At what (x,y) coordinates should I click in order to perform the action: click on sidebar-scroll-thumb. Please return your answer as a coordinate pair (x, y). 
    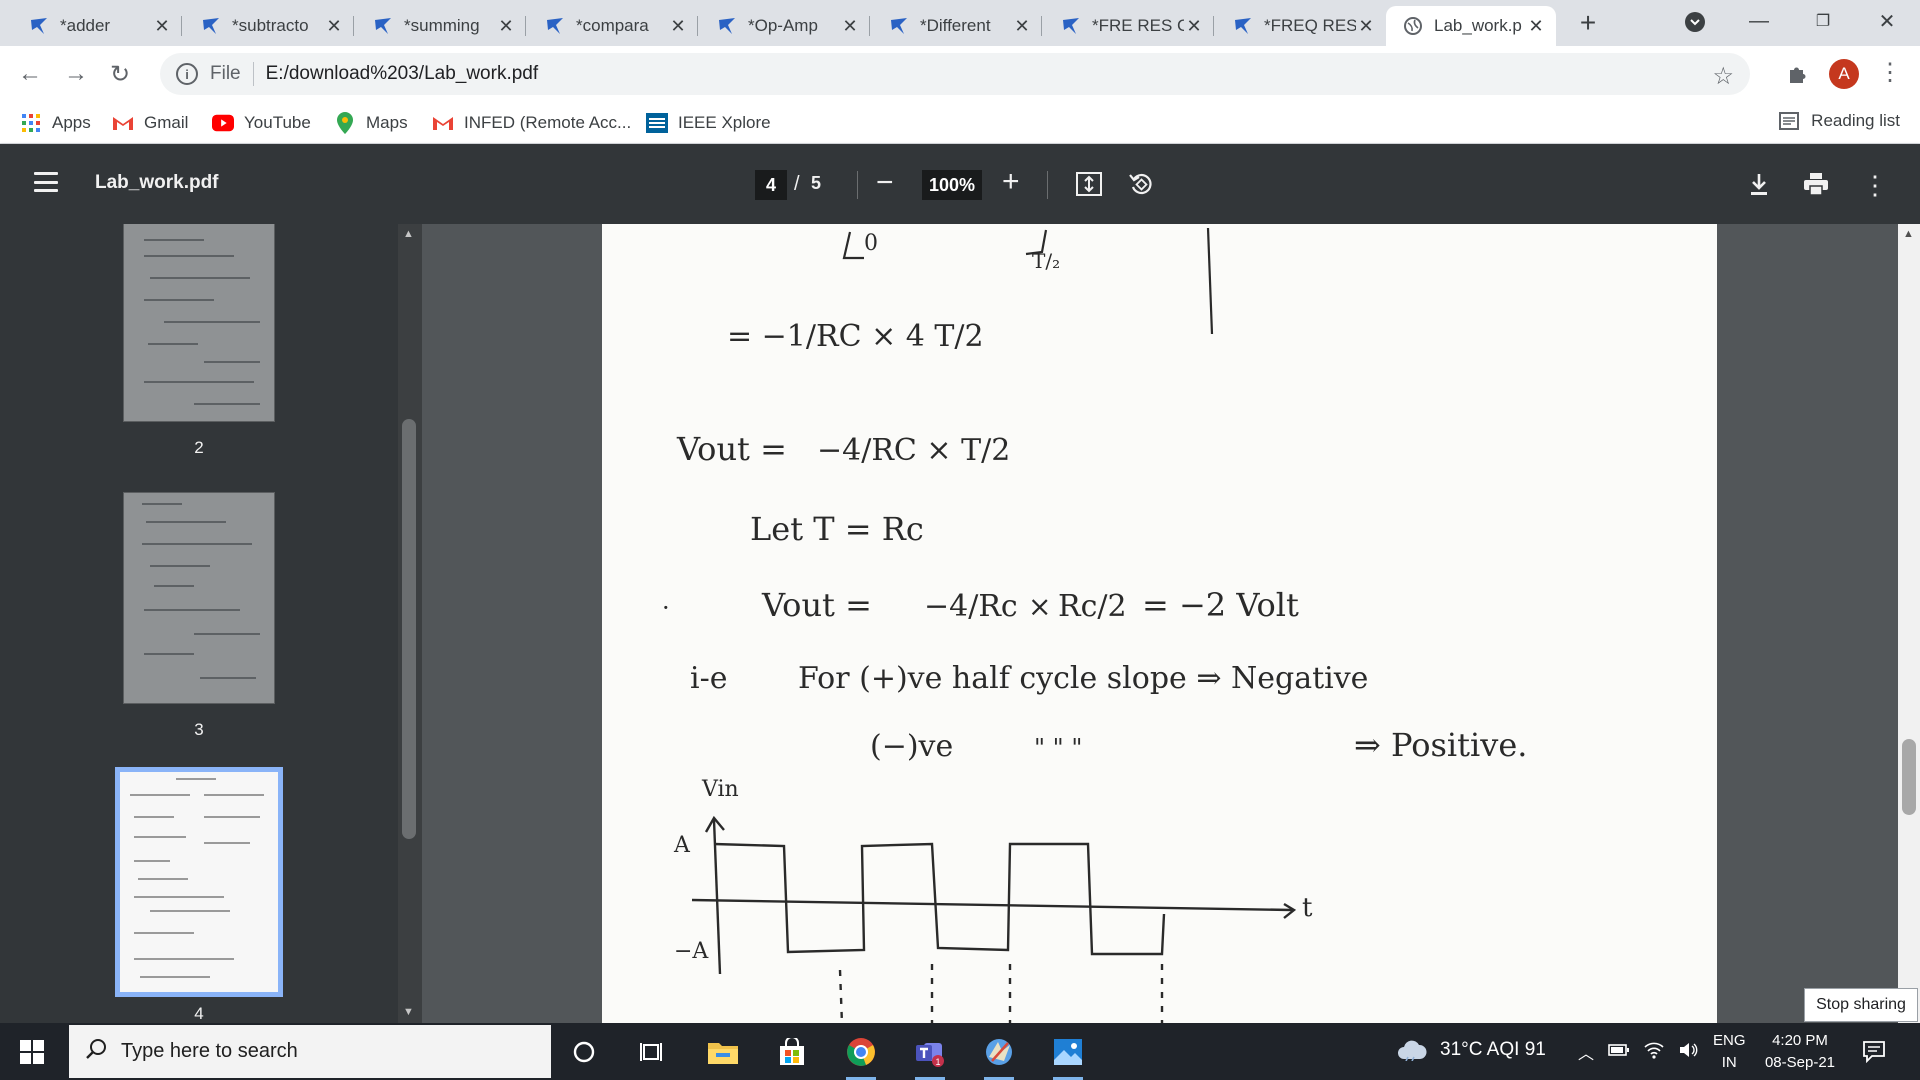
    Looking at the image, I should click on (409, 629).